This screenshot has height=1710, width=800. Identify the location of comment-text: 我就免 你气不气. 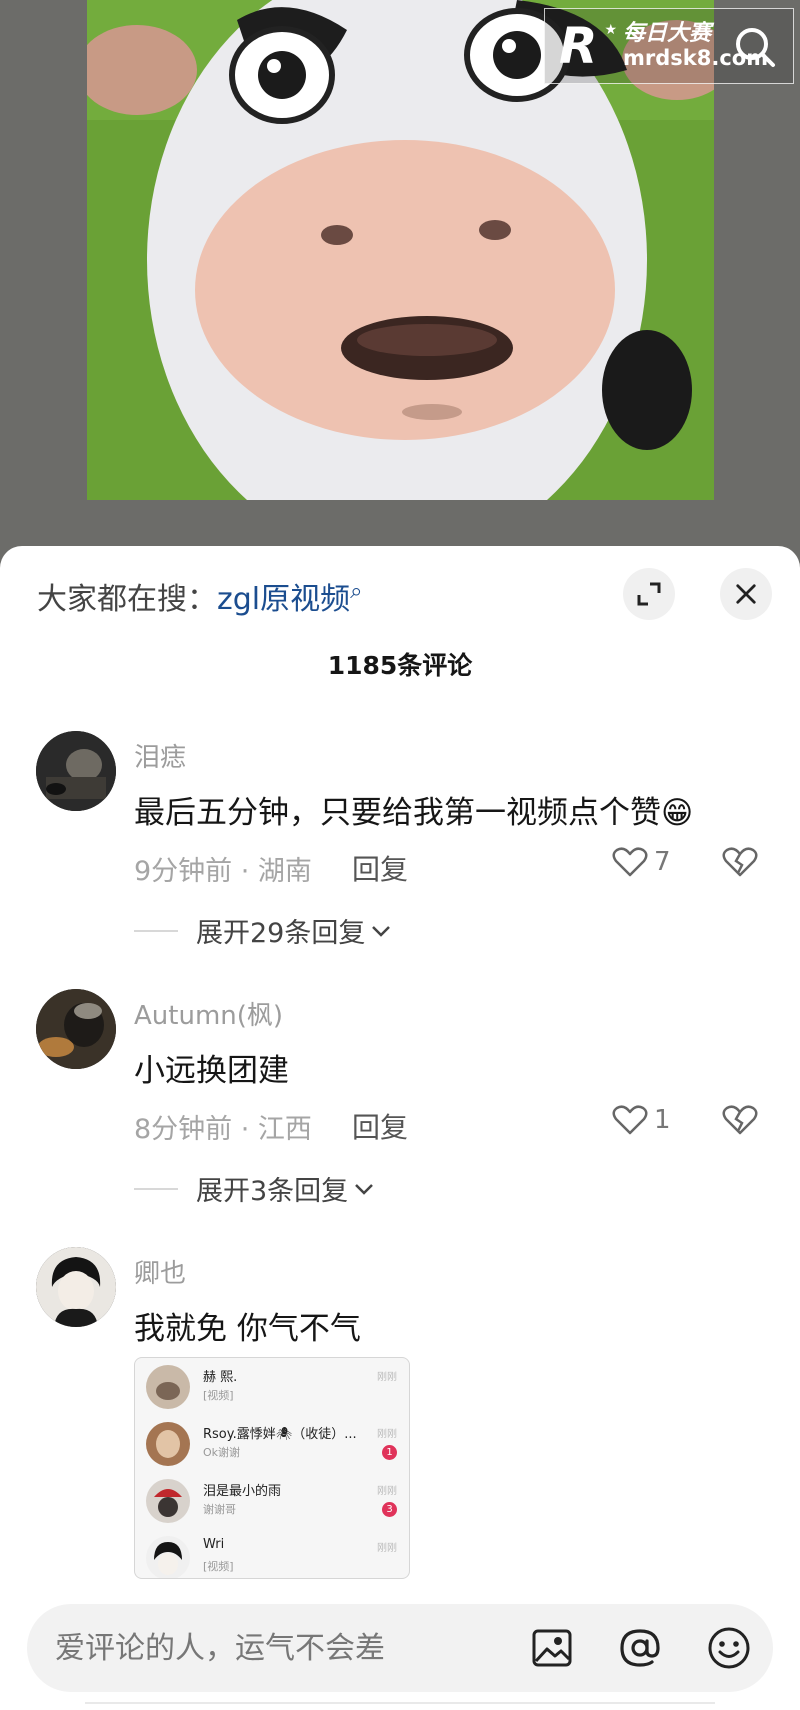
(247, 1329).